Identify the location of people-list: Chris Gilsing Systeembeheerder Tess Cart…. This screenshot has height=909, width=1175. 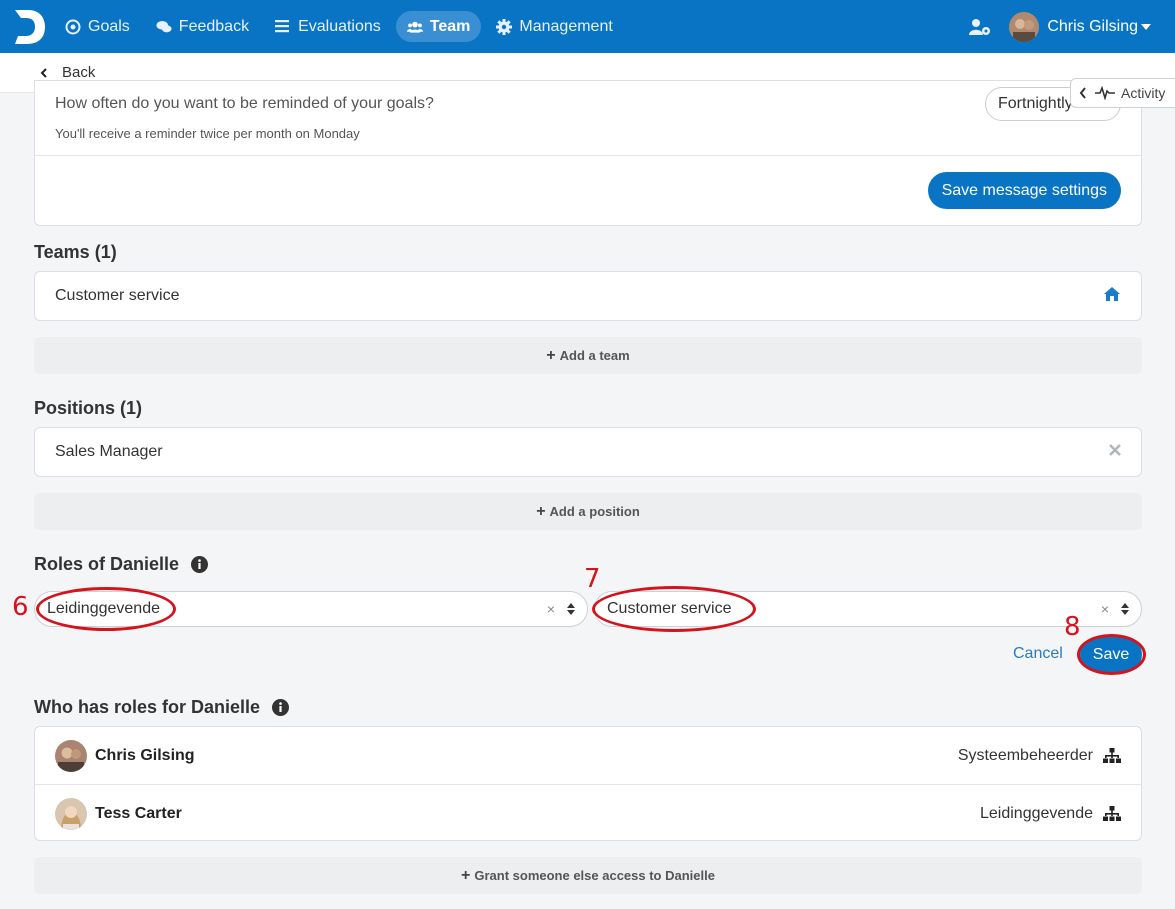
(588, 783).